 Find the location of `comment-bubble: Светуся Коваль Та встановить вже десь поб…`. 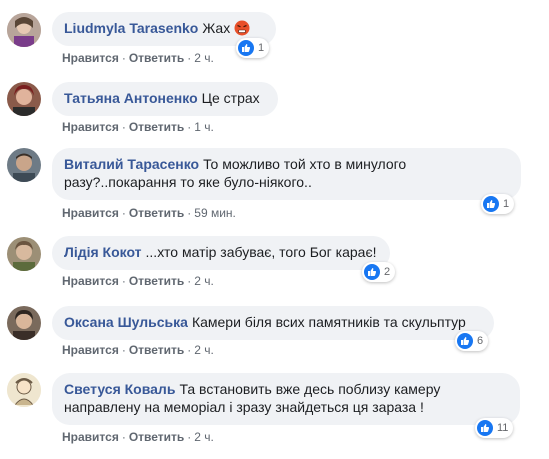

comment-bubble: Светуся Коваль Та встановить вже десь поб… is located at coordinates (286, 399).